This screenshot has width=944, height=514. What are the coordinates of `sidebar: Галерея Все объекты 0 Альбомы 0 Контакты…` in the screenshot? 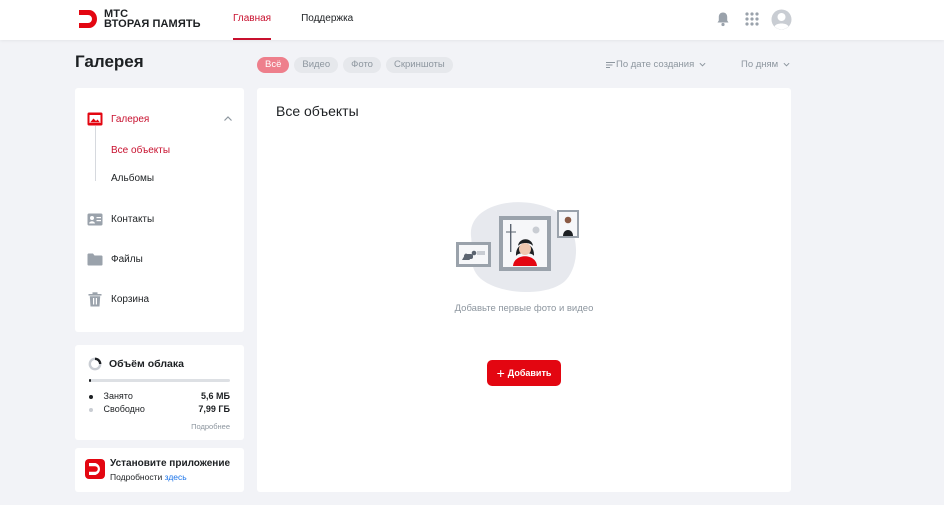 It's located at (170, 210).